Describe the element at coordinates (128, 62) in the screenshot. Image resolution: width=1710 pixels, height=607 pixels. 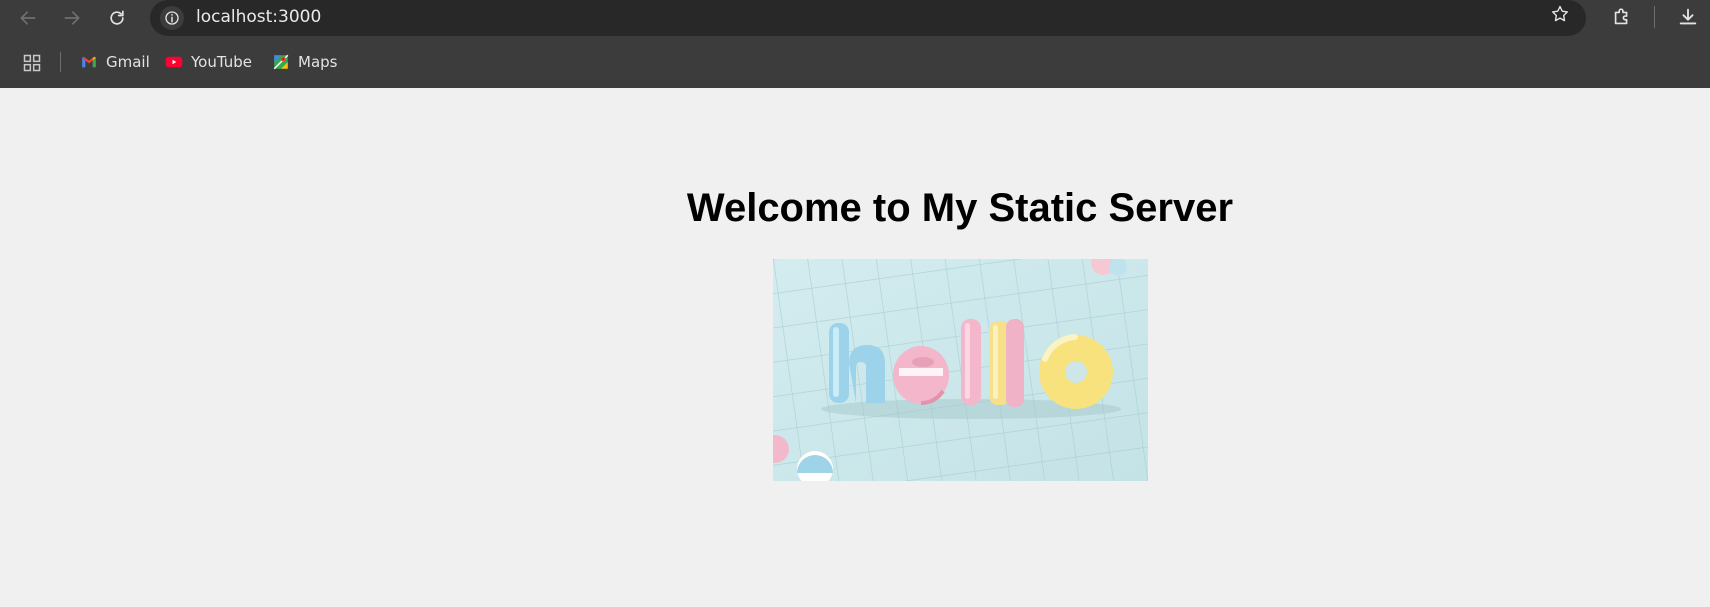
I see `bookmark-label: Gmail` at that location.